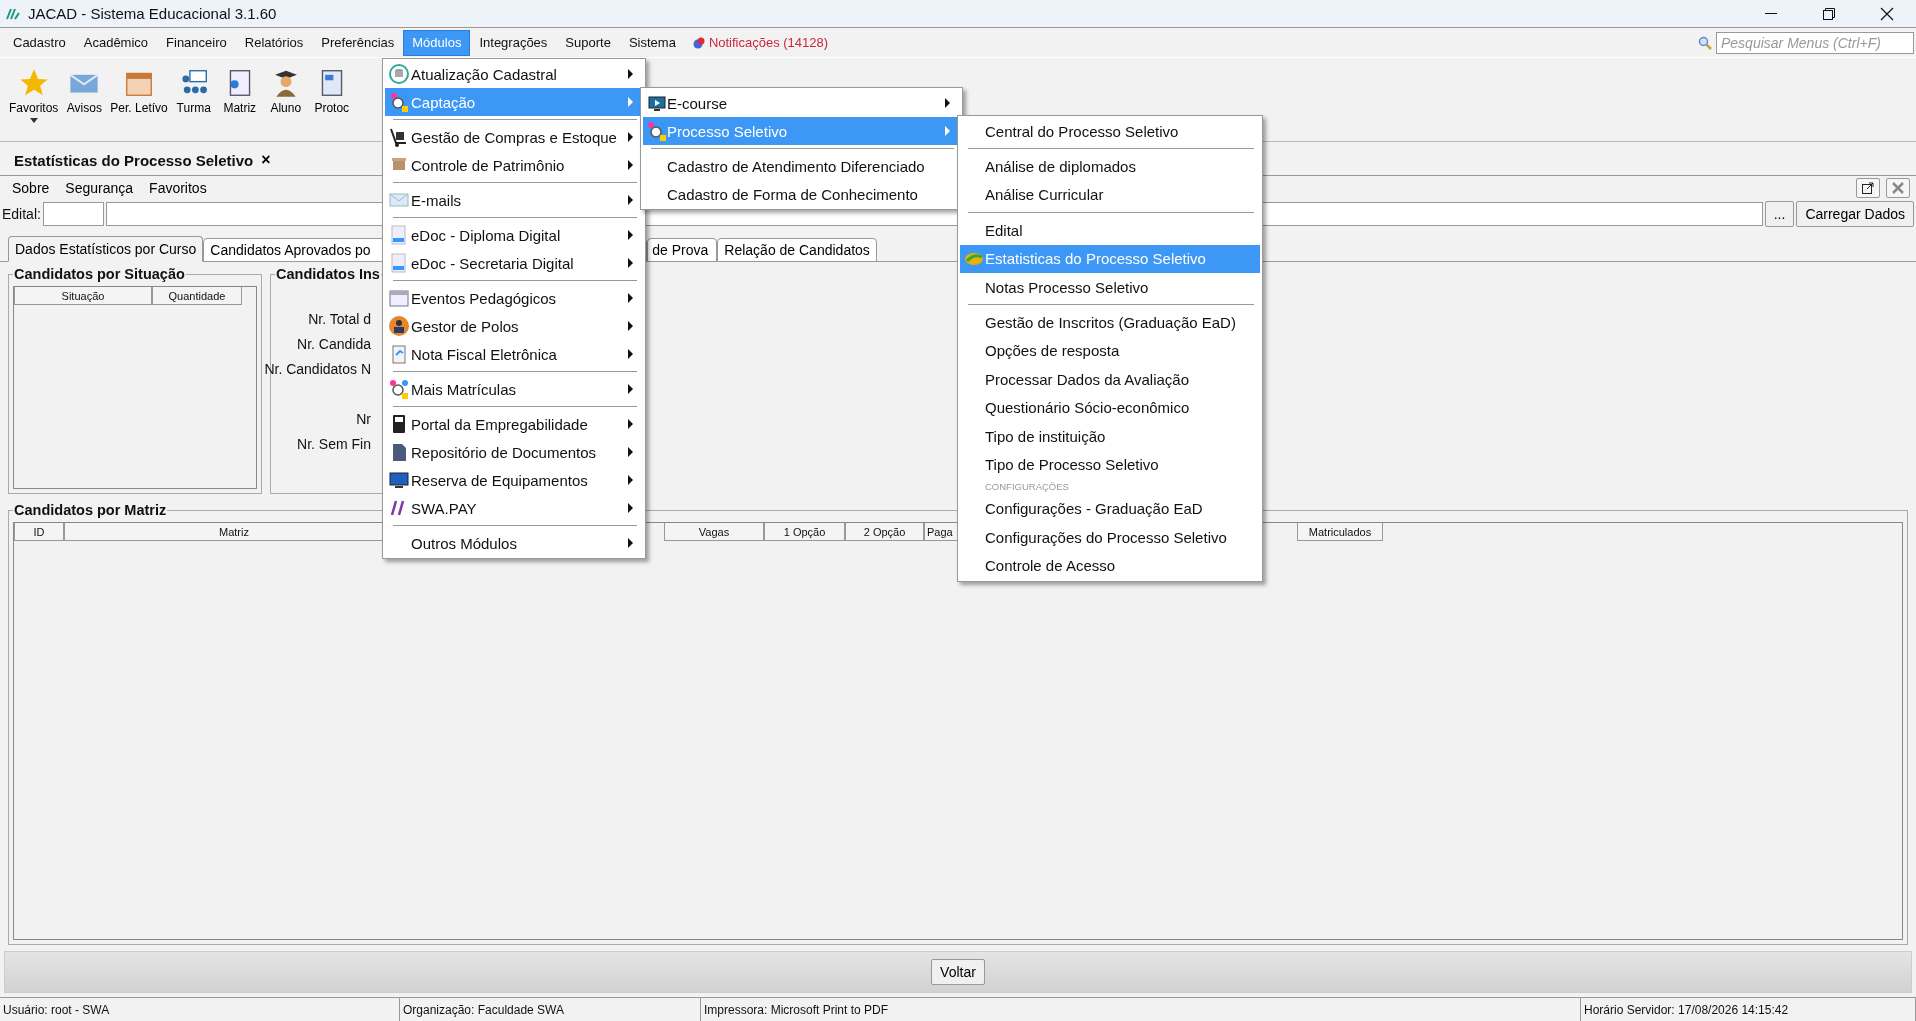 The height and width of the screenshot is (1021, 1916). What do you see at coordinates (106, 249) in the screenshot?
I see `tab: Dados Estatísticos por Curso` at bounding box center [106, 249].